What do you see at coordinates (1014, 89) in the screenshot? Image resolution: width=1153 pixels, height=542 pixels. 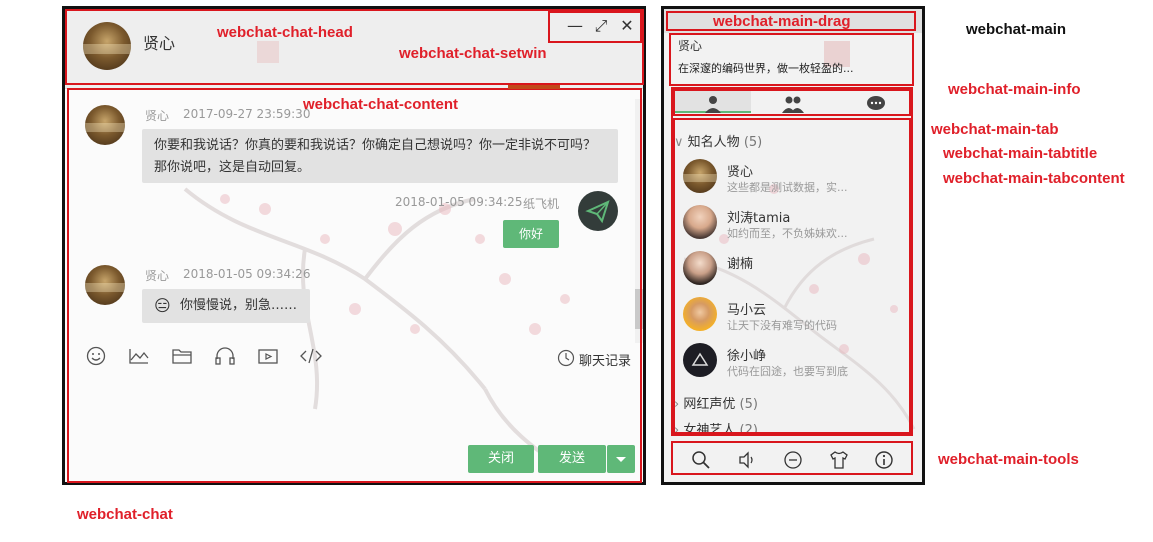 I see `annotation-label: webchat-main-info` at bounding box center [1014, 89].